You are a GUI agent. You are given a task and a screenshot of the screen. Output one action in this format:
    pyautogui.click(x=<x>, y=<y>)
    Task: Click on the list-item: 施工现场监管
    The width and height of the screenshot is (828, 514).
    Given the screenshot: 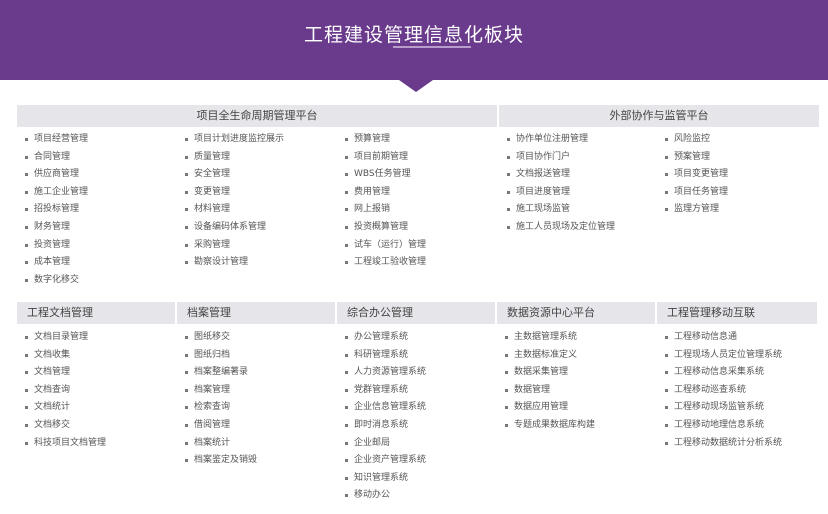 What is the action you would take?
    pyautogui.click(x=561, y=210)
    